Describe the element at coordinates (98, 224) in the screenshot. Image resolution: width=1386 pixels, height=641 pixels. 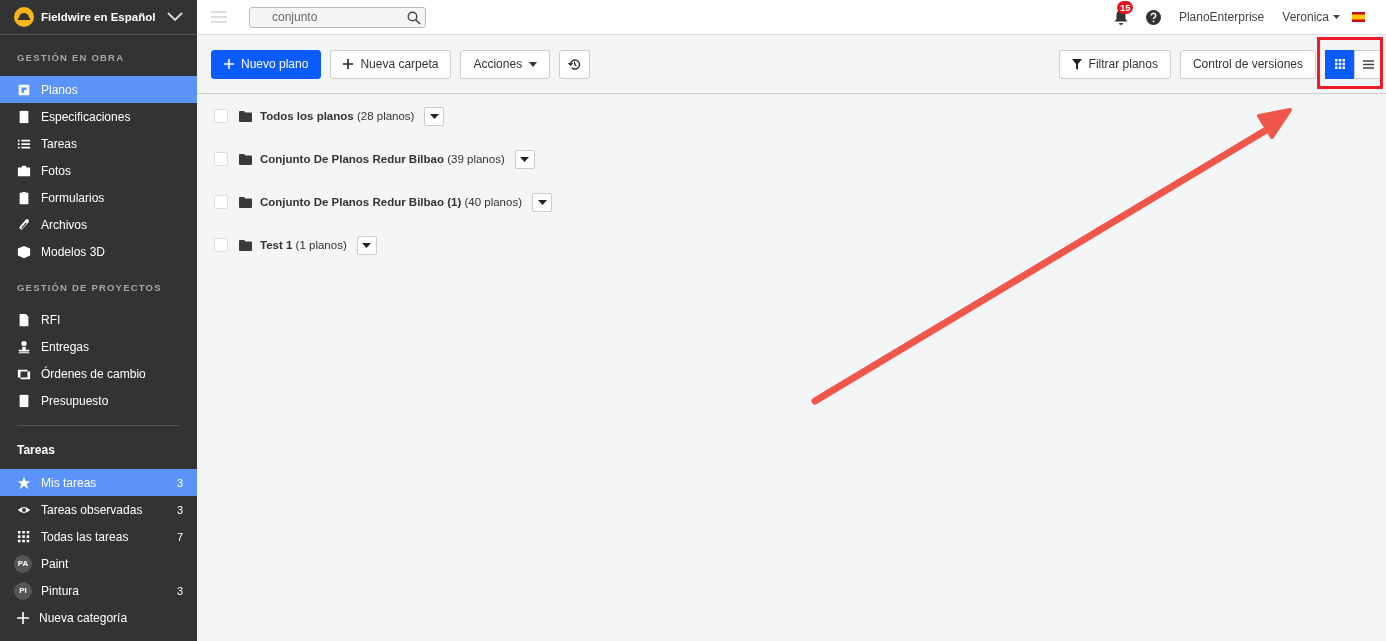
I see `sidebar-item: Archivos` at that location.